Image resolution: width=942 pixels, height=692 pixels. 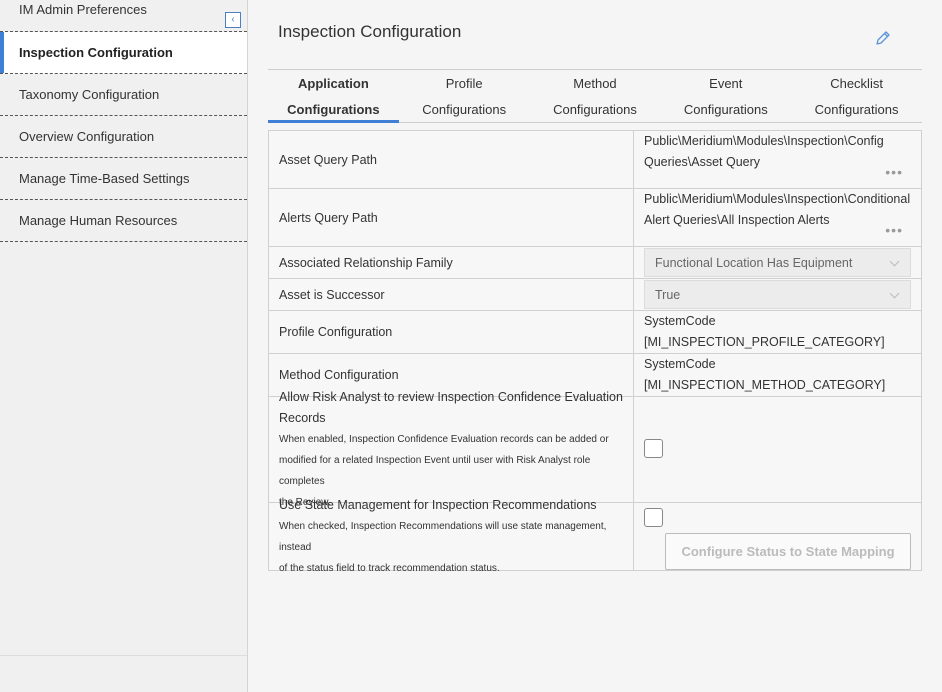 I want to click on row-asset-is-successor: Asset is Successor True, so click(x=595, y=295).